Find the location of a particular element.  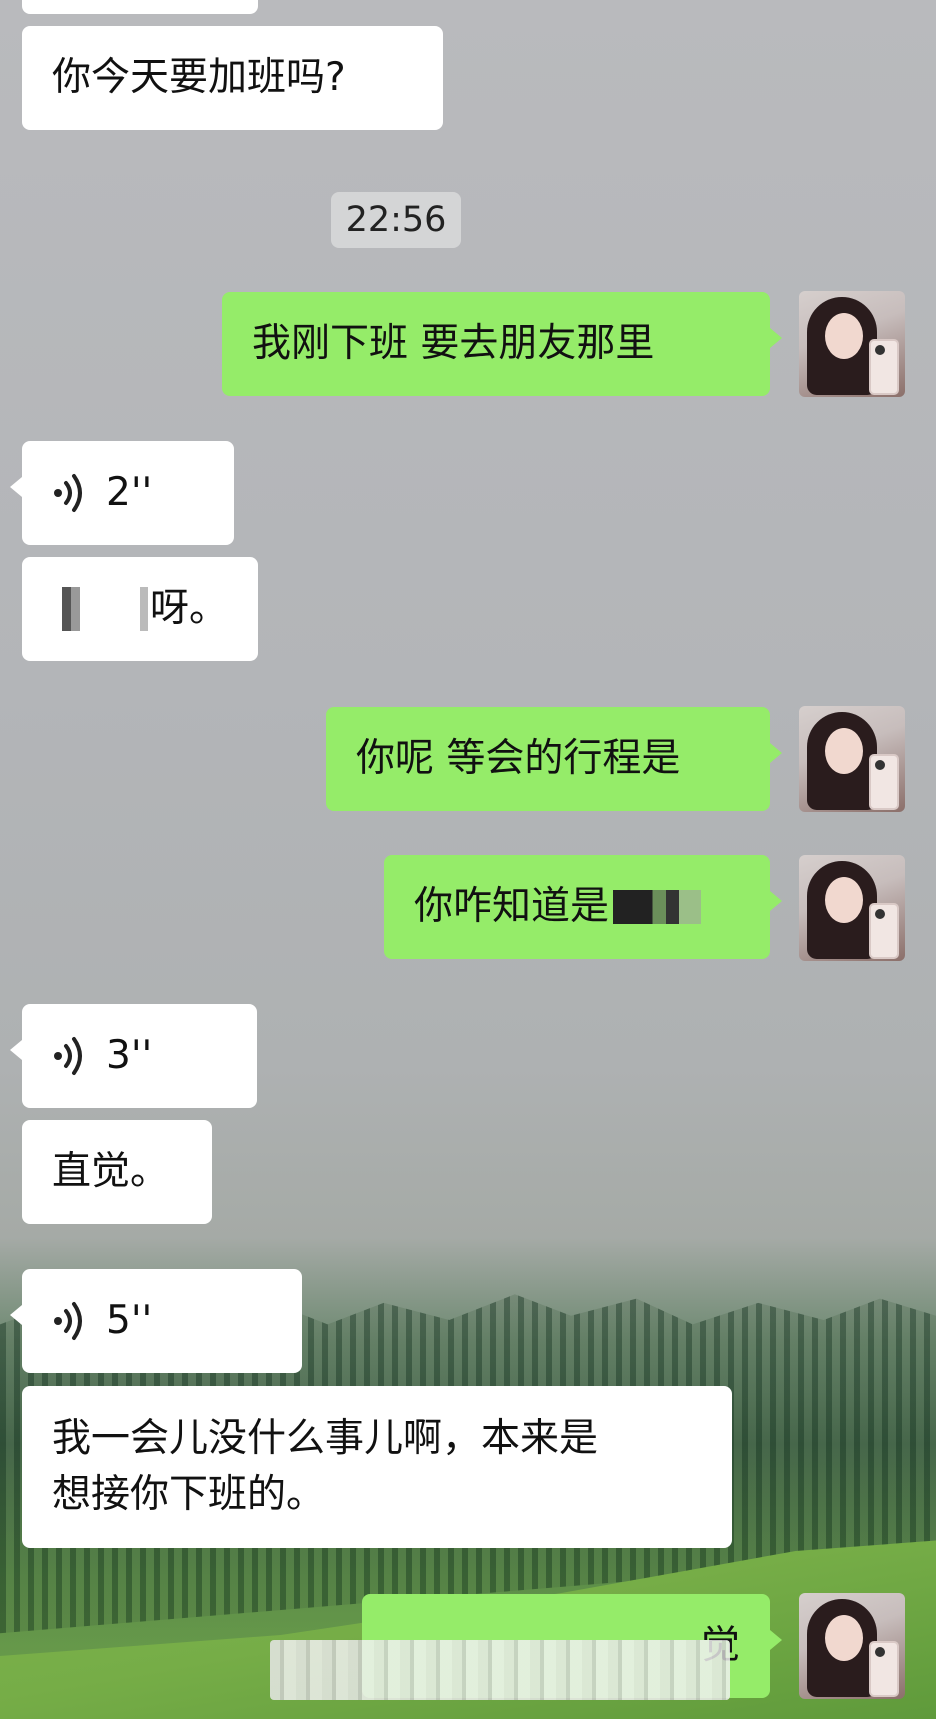

message-bubble-partial is located at coordinates (140, 7).